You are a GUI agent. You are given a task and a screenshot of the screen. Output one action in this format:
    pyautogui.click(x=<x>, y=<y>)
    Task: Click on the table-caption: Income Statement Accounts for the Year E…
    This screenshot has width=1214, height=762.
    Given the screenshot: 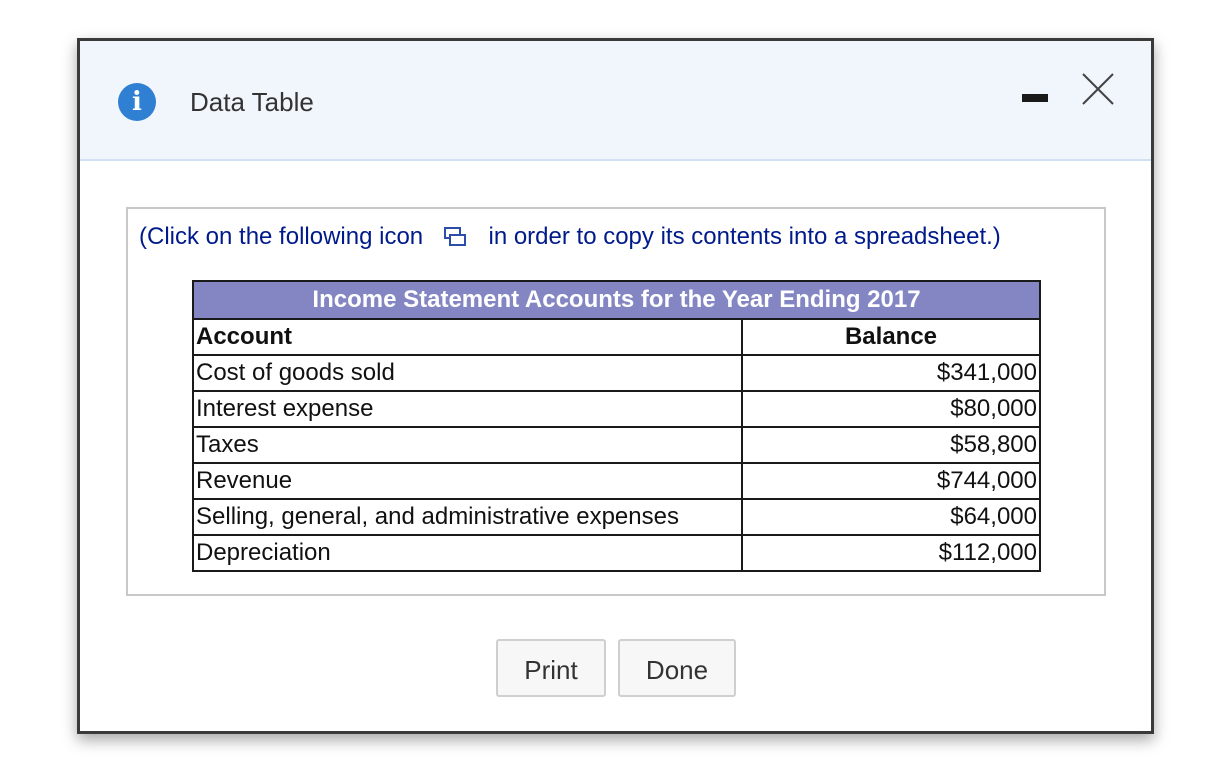 What is the action you would take?
    pyautogui.click(x=616, y=300)
    